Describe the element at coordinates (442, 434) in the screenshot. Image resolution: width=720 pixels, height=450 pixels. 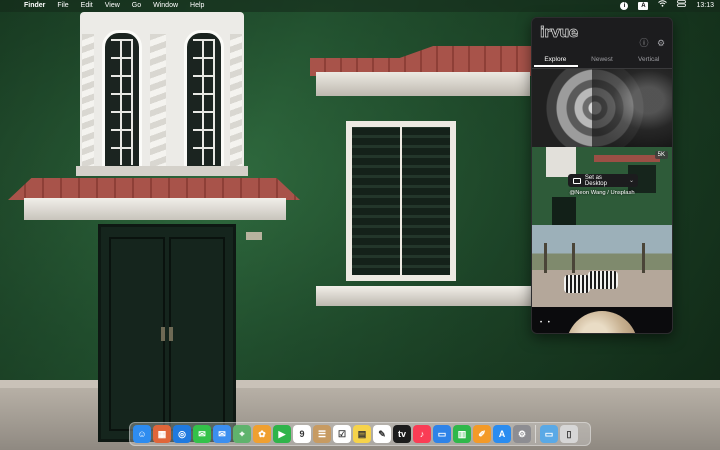
I see `dock-keynote-icon: ▭` at that location.